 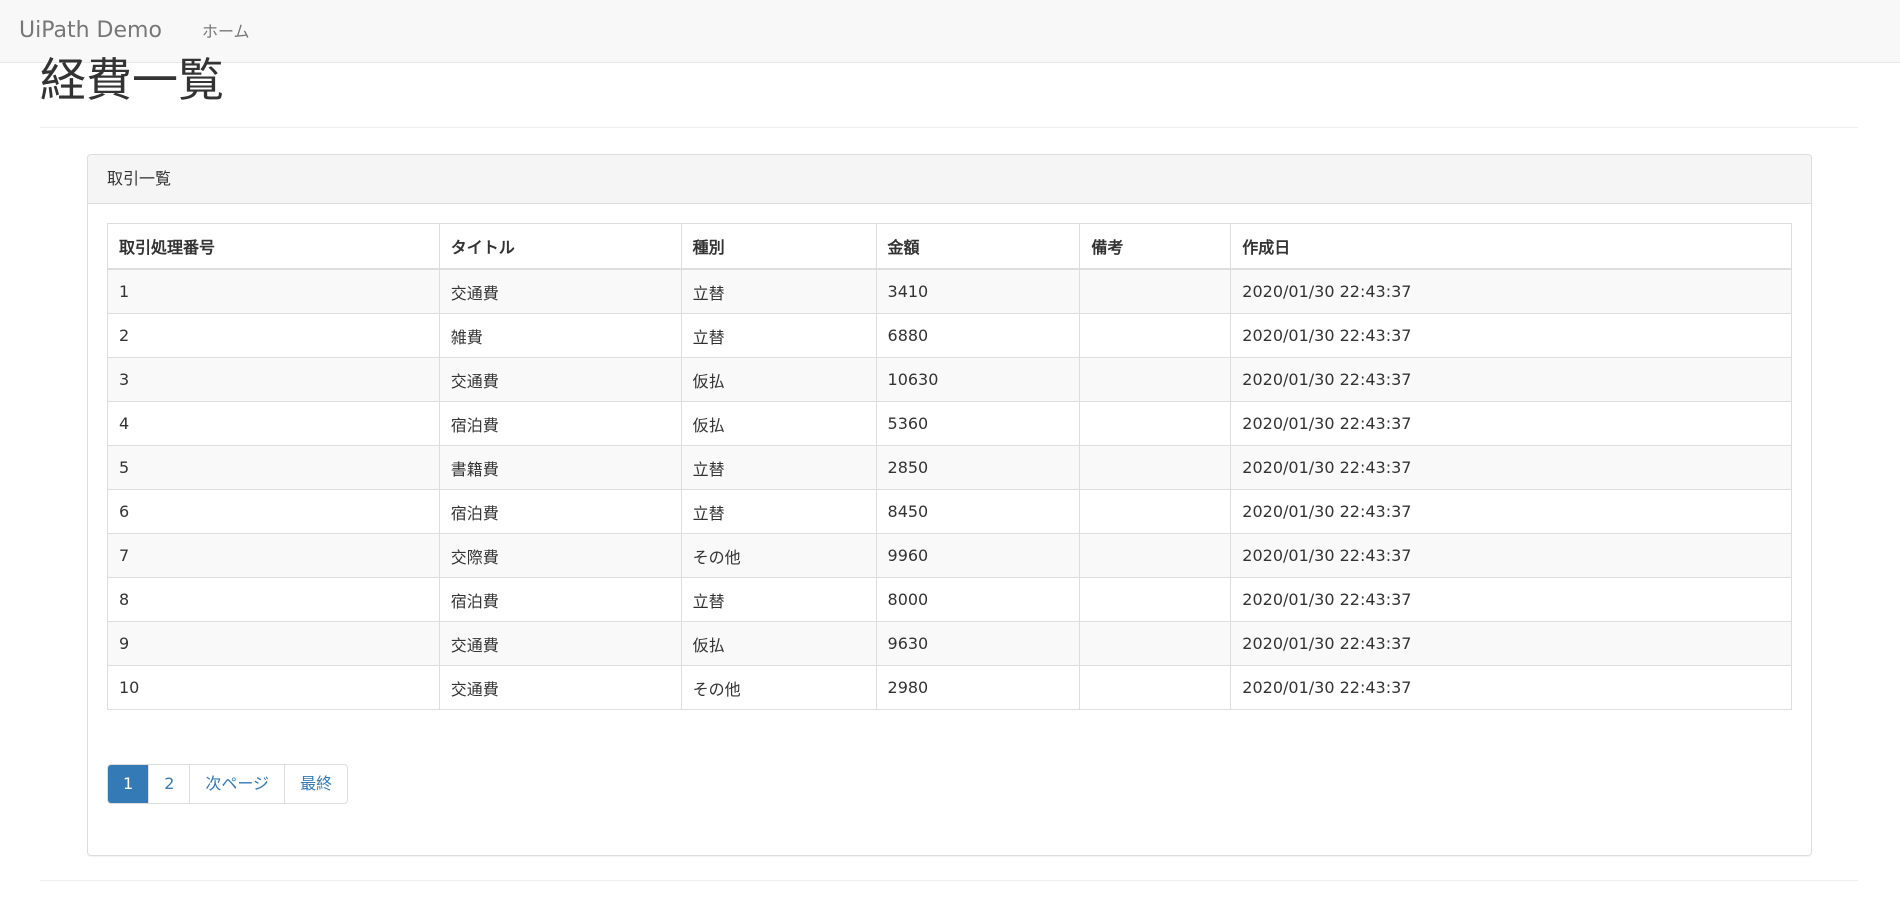 What do you see at coordinates (978, 335) in the screenshot?
I see `cell-amount: 6880` at bounding box center [978, 335].